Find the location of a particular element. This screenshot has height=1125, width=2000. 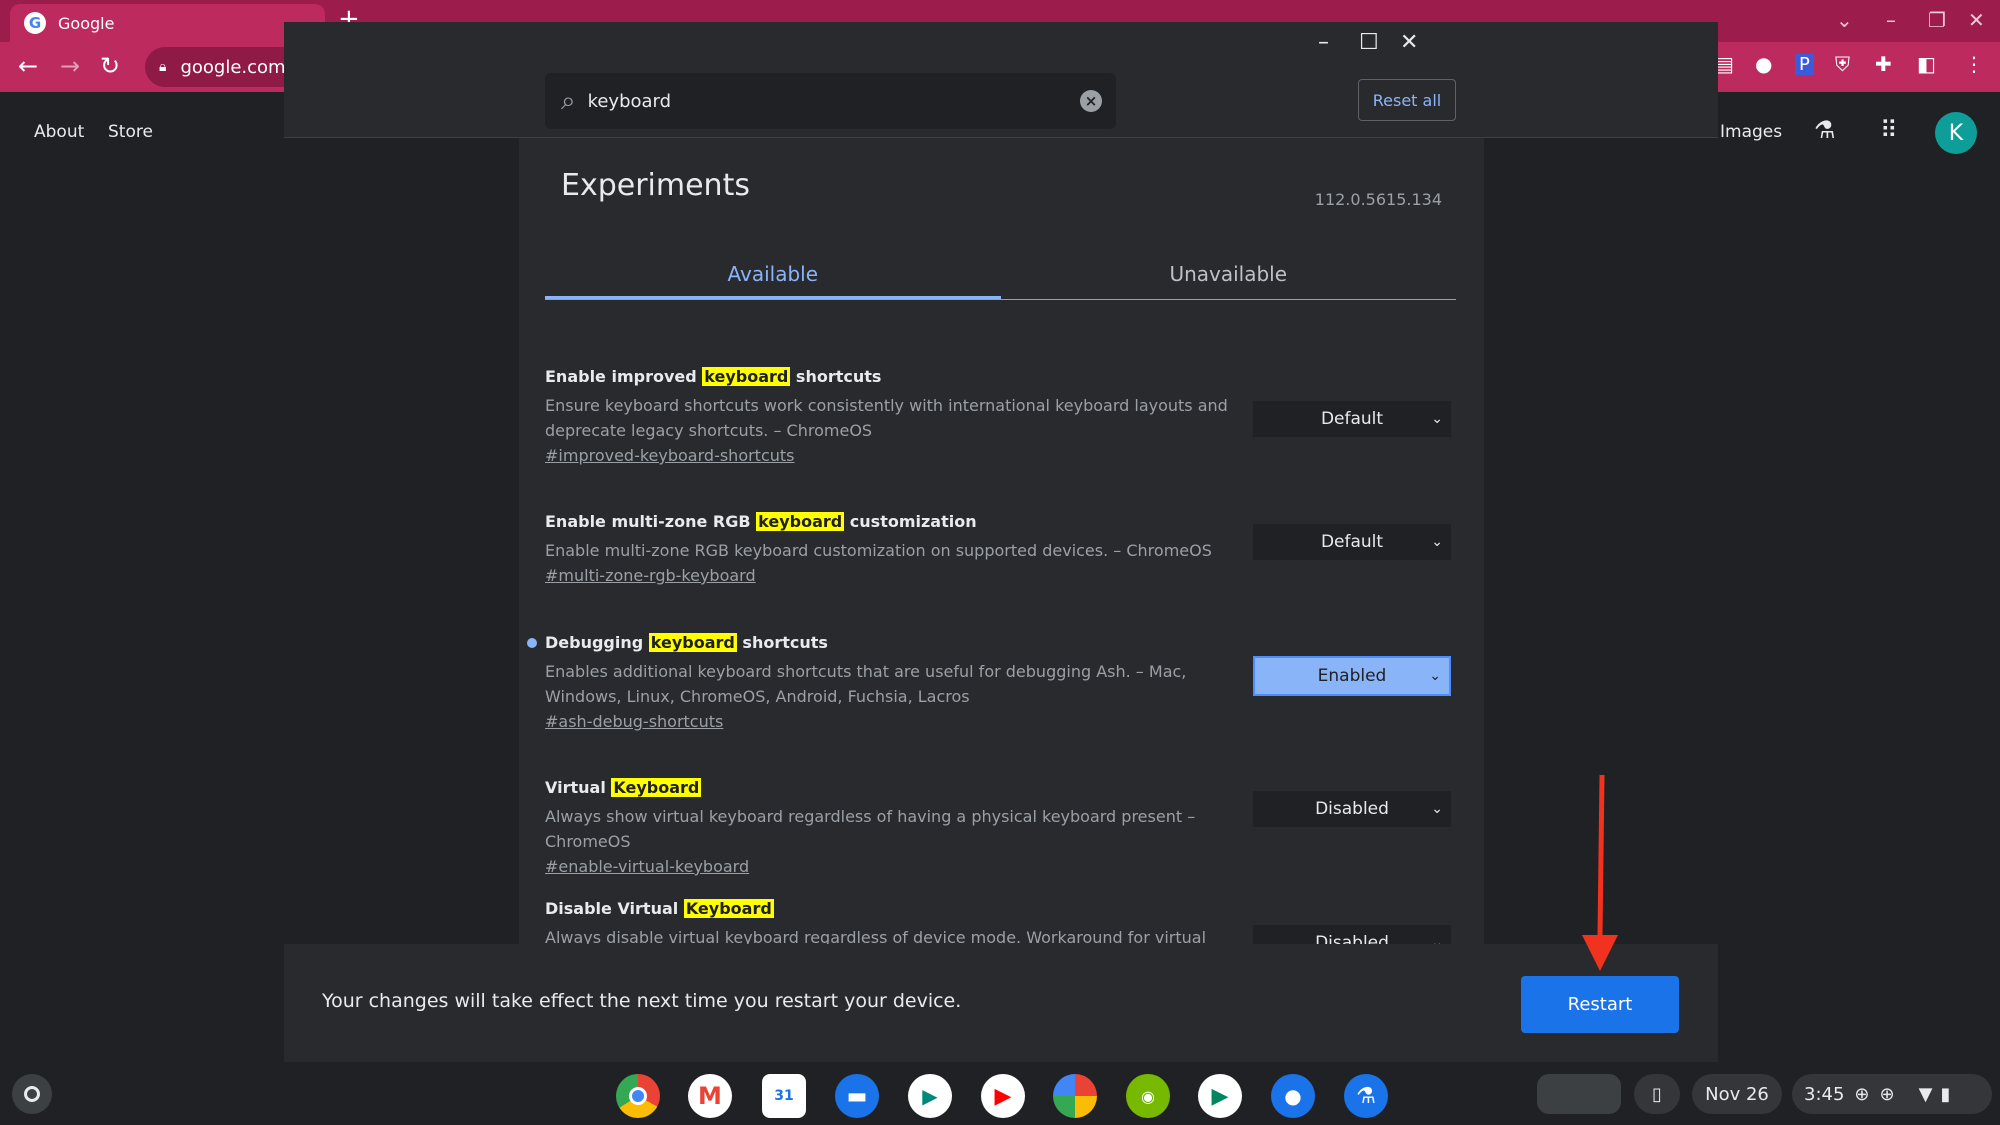

play-store-icon: ▶ is located at coordinates (1220, 1096).